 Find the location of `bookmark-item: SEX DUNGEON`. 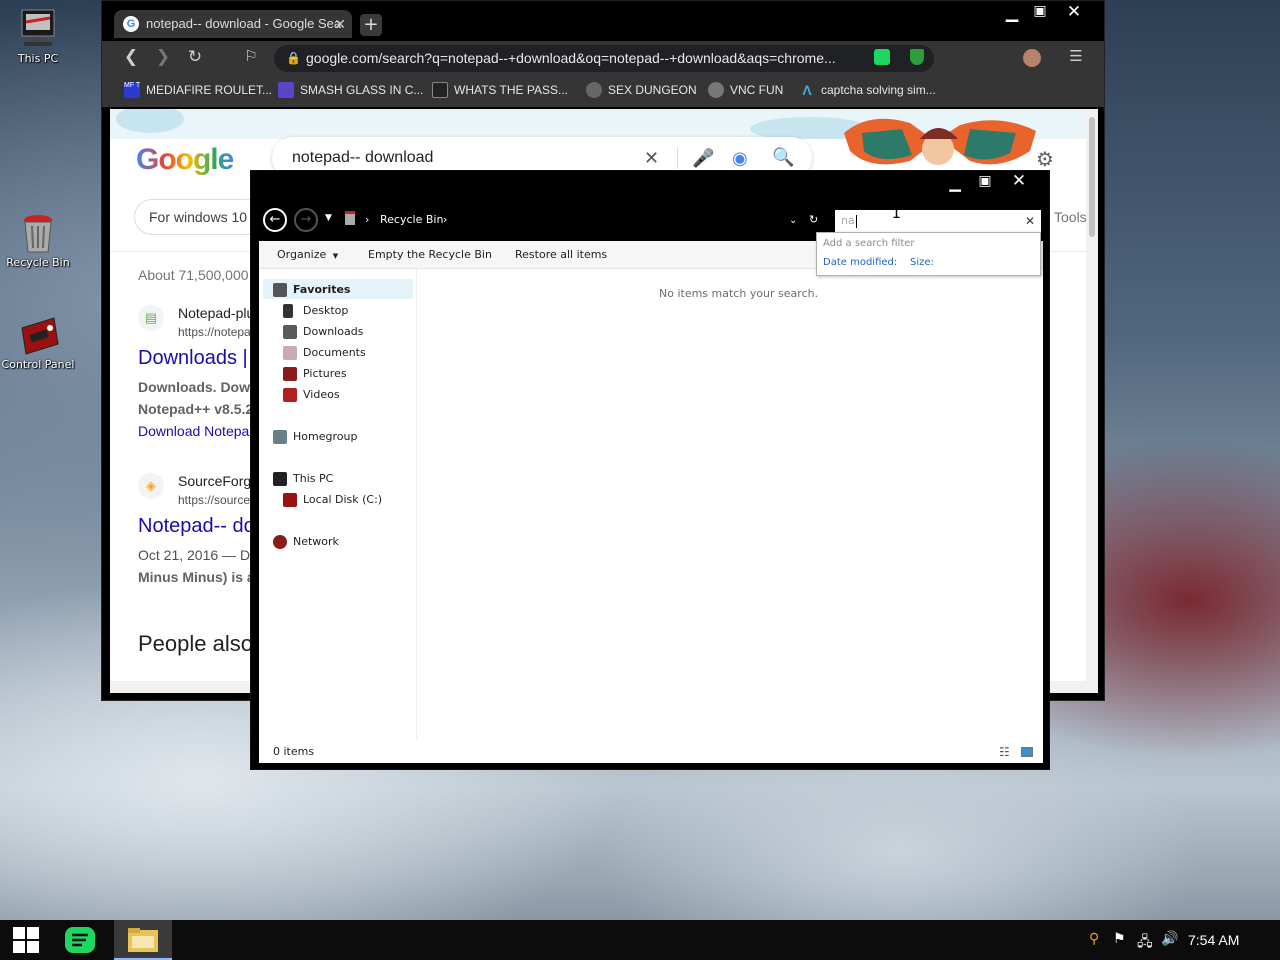

bookmark-item: SEX DUNGEON is located at coordinates (641, 90).